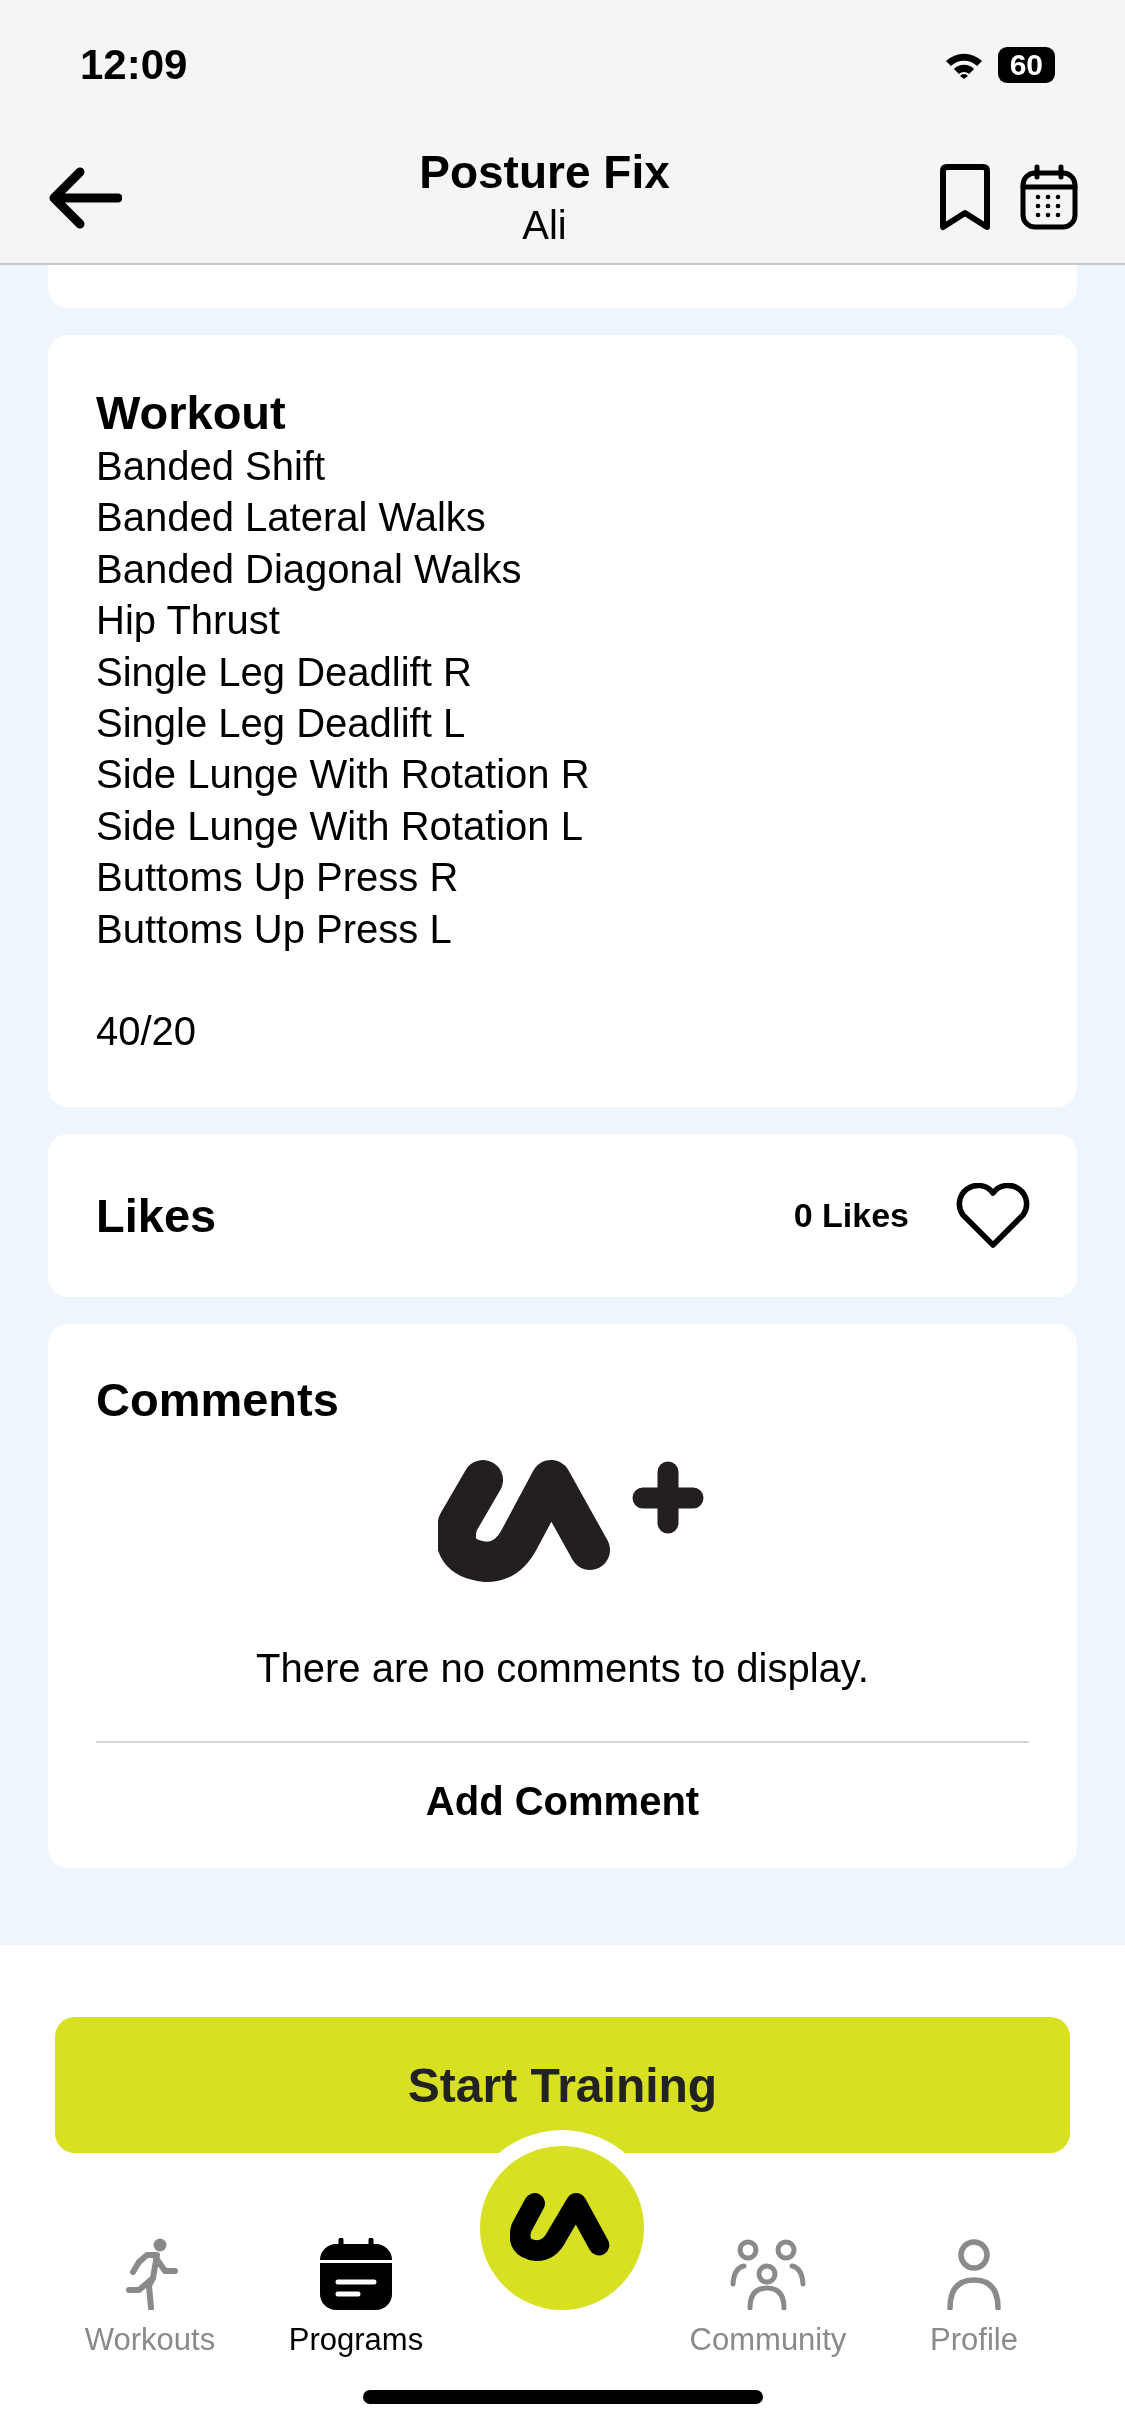 Image resolution: width=1125 pixels, height=2436 pixels. I want to click on exercise-item: Banded Diagonal Walks, so click(309, 569).